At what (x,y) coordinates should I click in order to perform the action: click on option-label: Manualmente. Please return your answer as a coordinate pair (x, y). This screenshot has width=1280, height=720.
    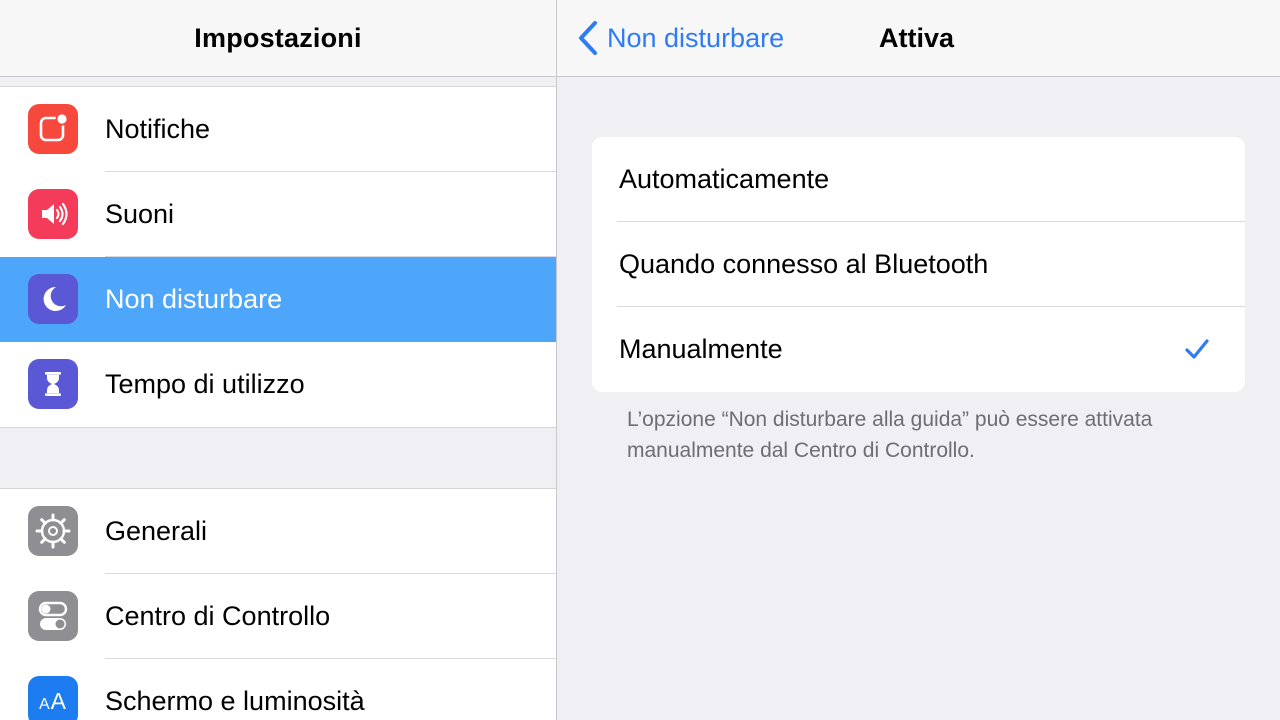
    Looking at the image, I should click on (701, 349).